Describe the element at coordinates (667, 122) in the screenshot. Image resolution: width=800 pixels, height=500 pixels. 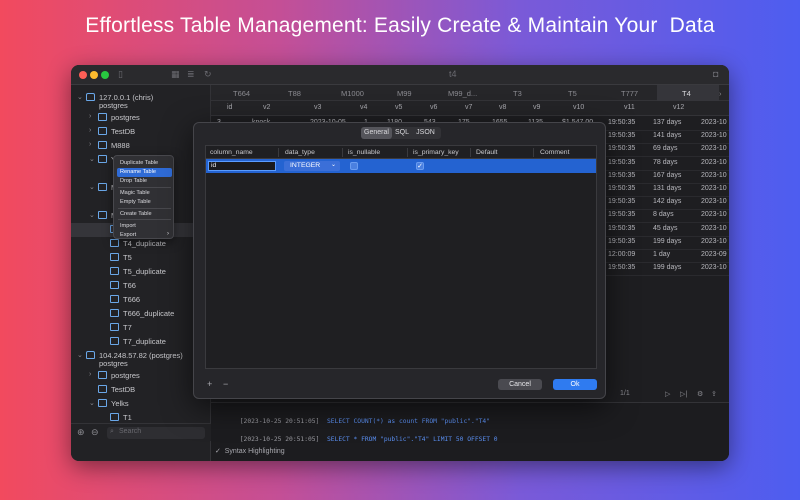
I see `grid-cell: 137 days` at that location.